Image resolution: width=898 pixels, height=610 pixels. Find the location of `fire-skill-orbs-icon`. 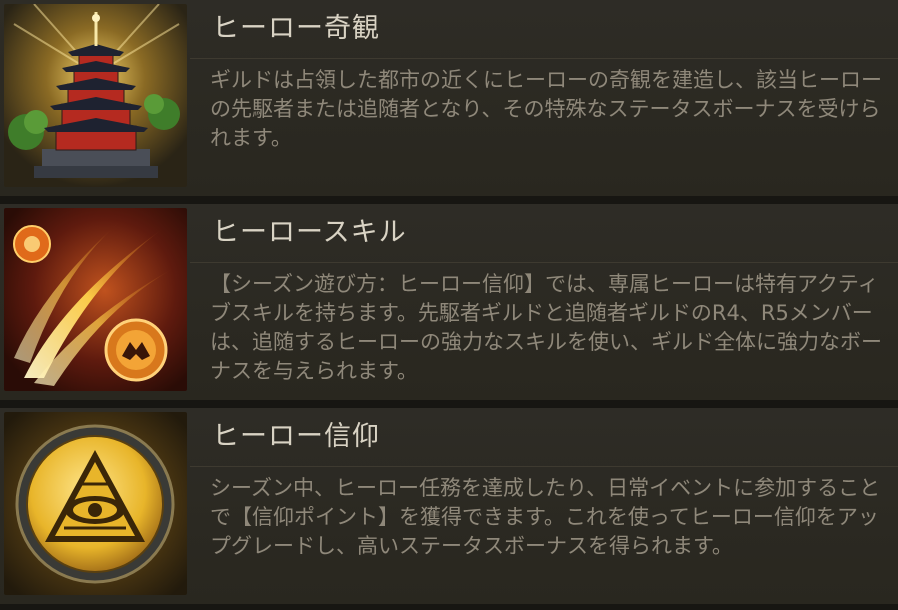

fire-skill-orbs-icon is located at coordinates (95, 299).